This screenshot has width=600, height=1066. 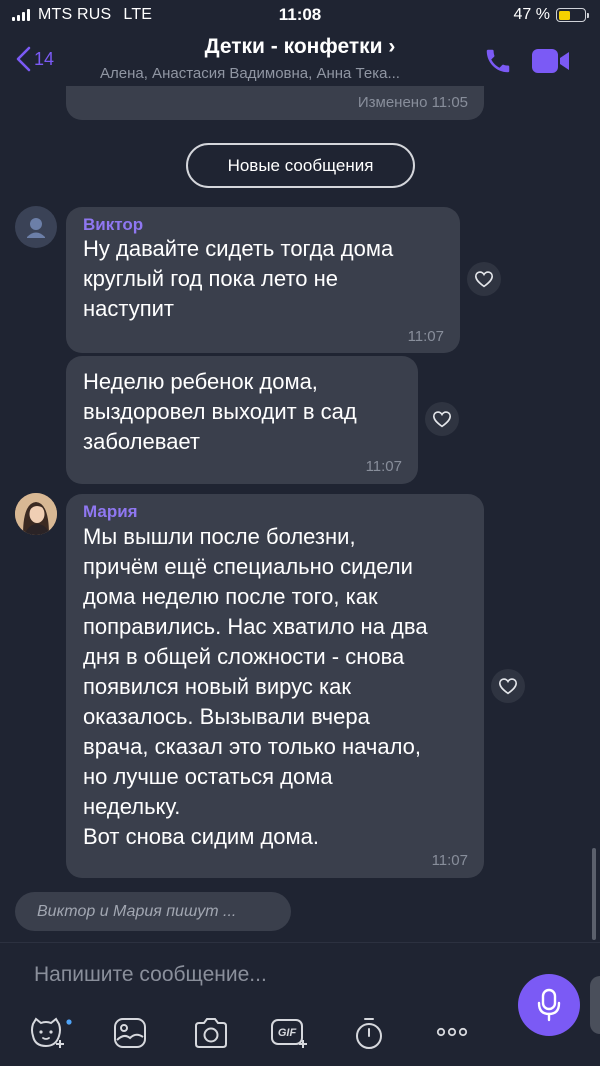 I want to click on message-line: Ну давайте сидеть тогда дома, so click(x=238, y=248).